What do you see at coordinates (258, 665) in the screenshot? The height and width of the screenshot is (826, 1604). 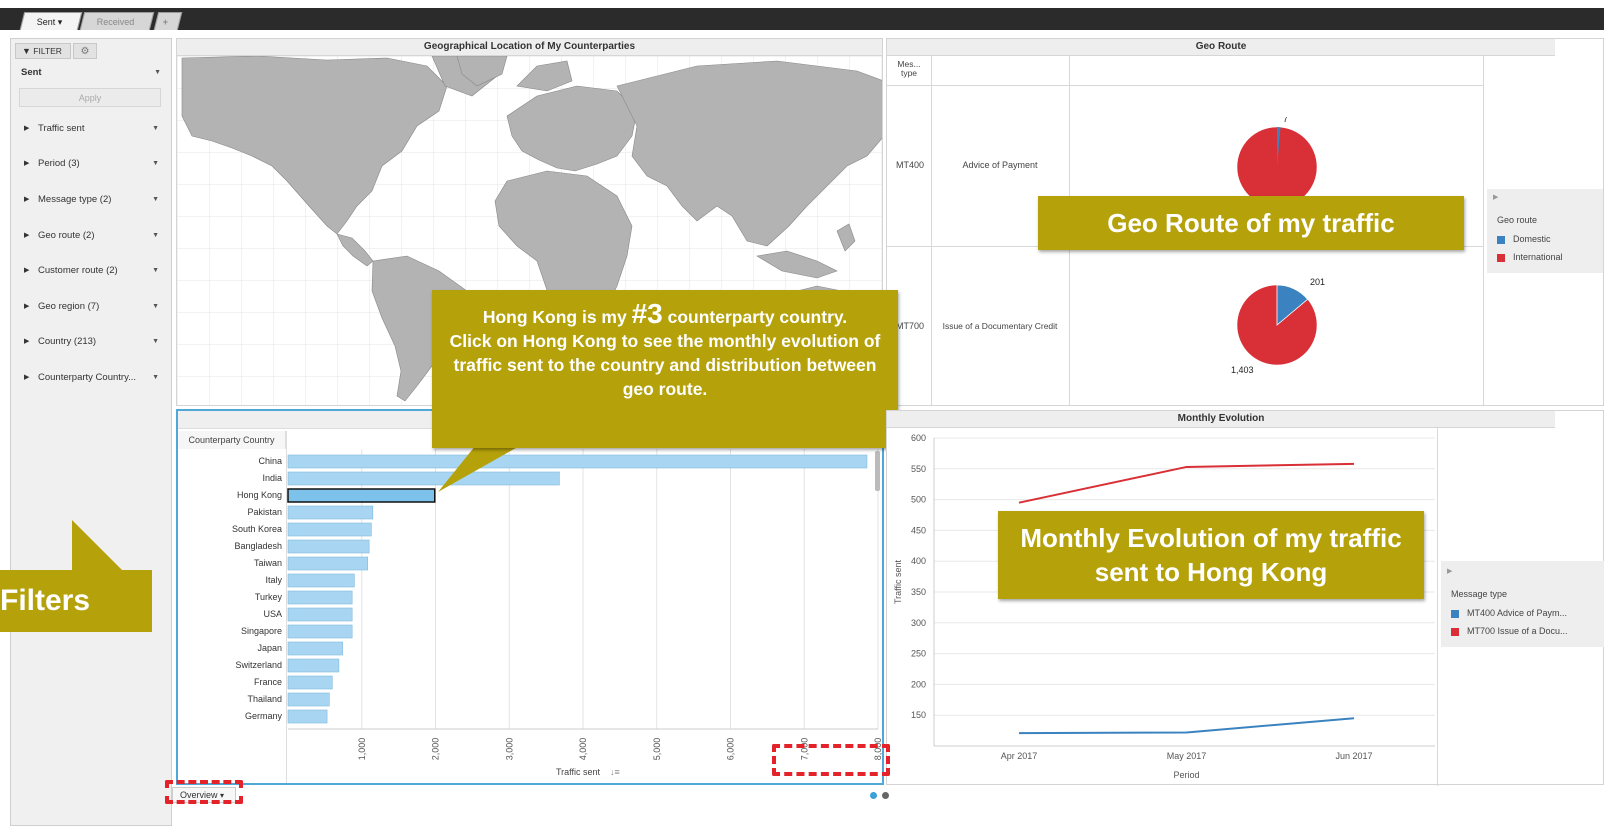 I see `y-tick-label: Switzerland` at bounding box center [258, 665].